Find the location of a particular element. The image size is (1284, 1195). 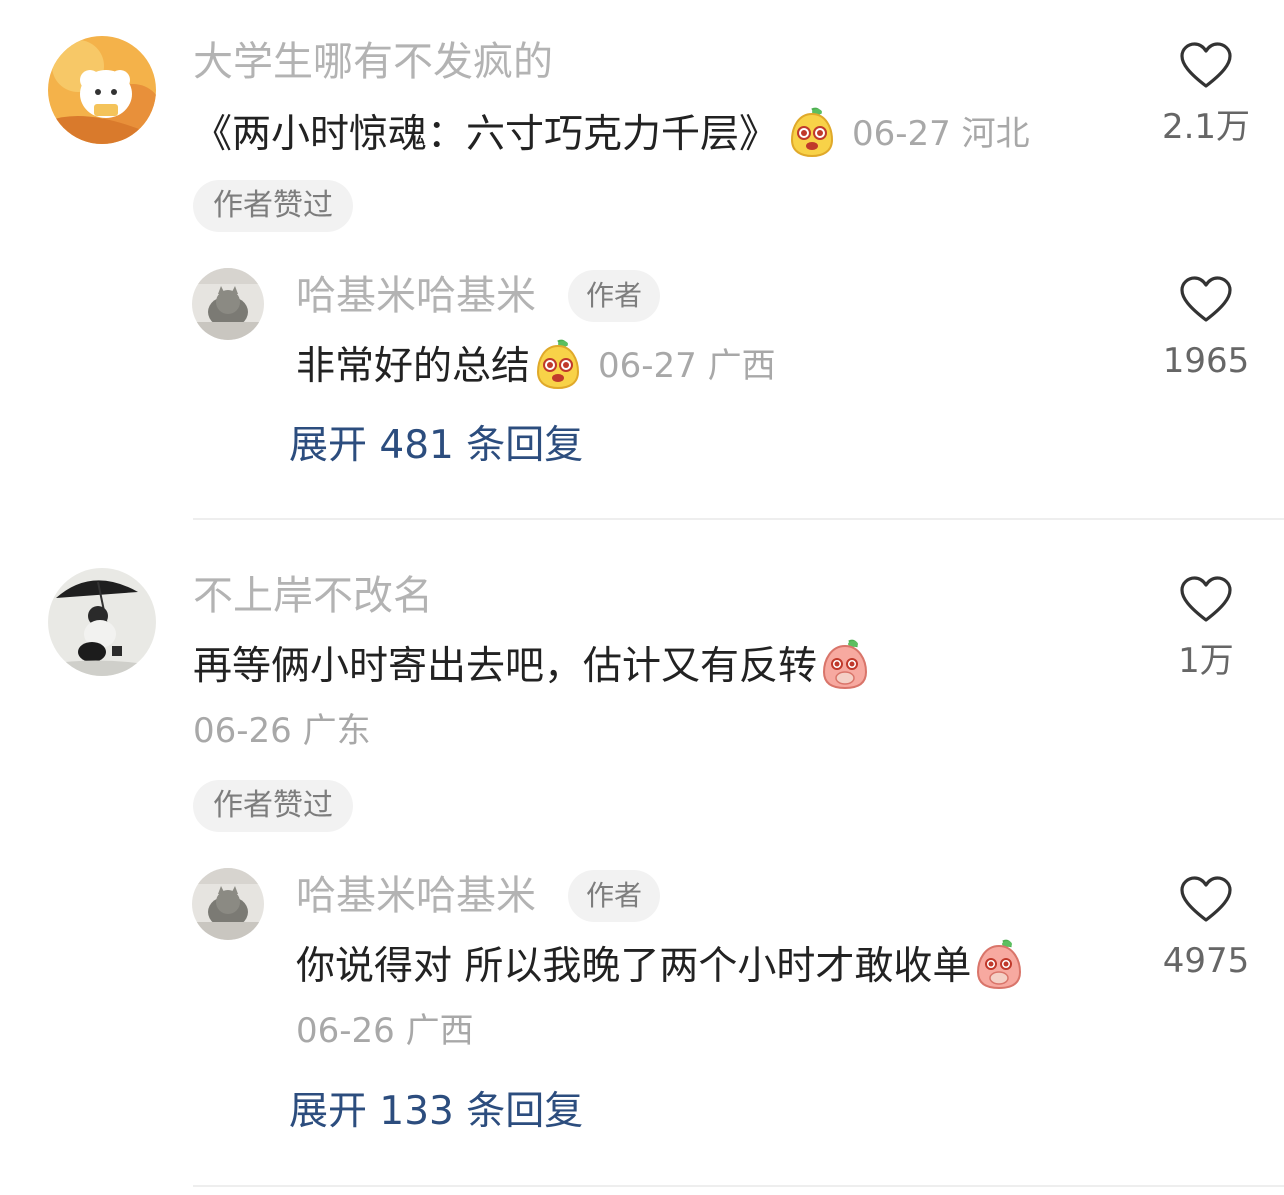

like-count: 1万 is located at coordinates (1206, 661).